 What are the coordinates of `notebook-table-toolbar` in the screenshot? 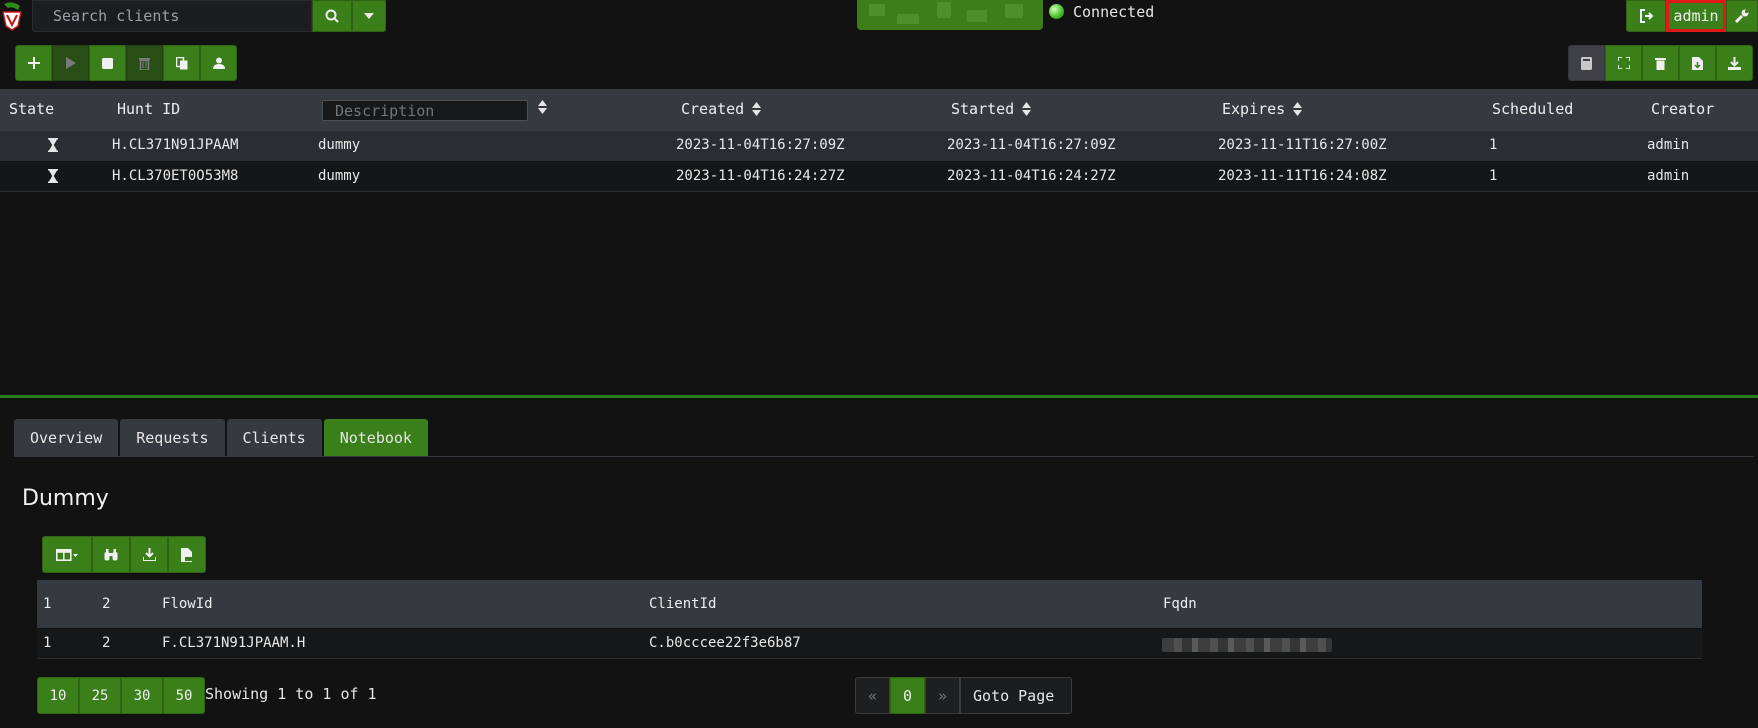 It's located at (124, 554).